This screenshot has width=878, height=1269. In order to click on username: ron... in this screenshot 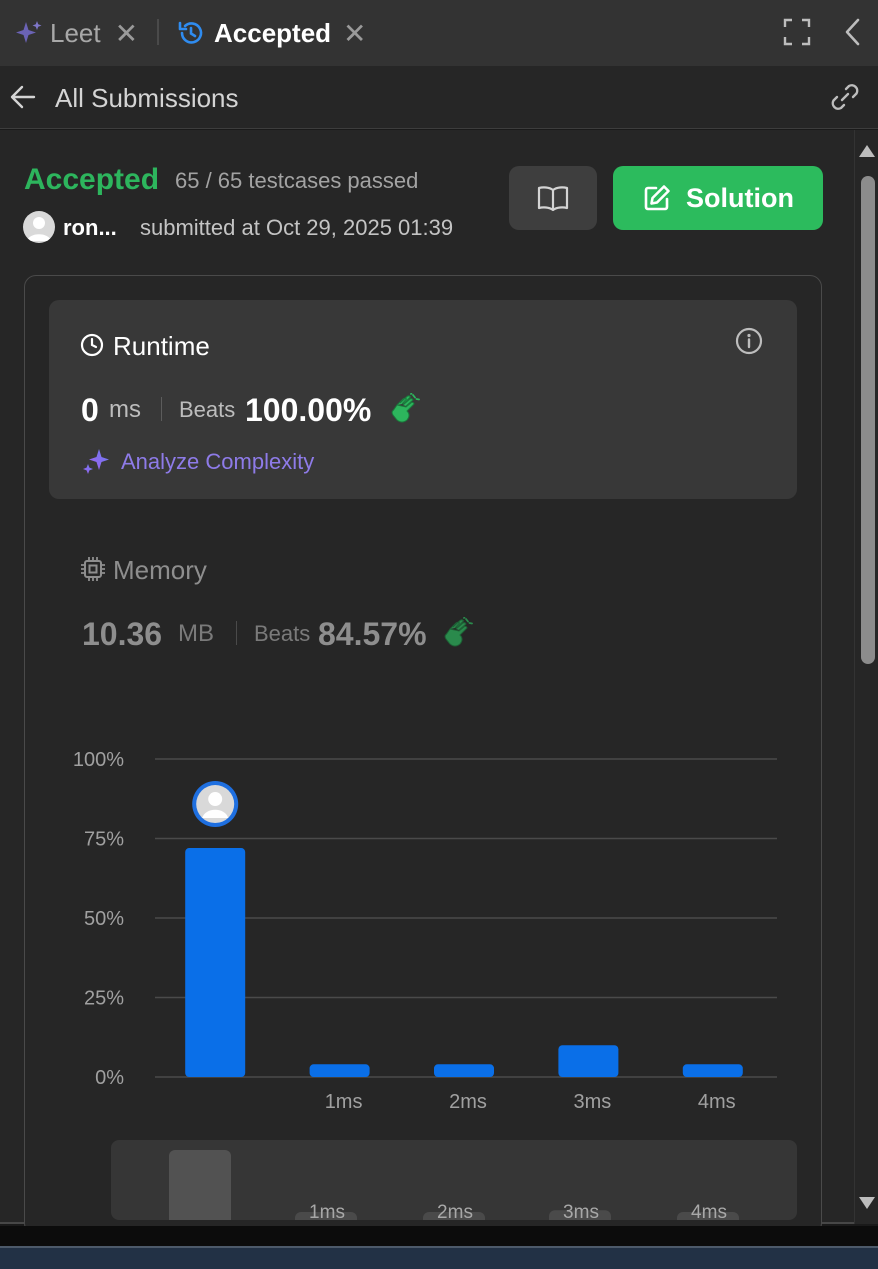, I will do `click(90, 228)`.